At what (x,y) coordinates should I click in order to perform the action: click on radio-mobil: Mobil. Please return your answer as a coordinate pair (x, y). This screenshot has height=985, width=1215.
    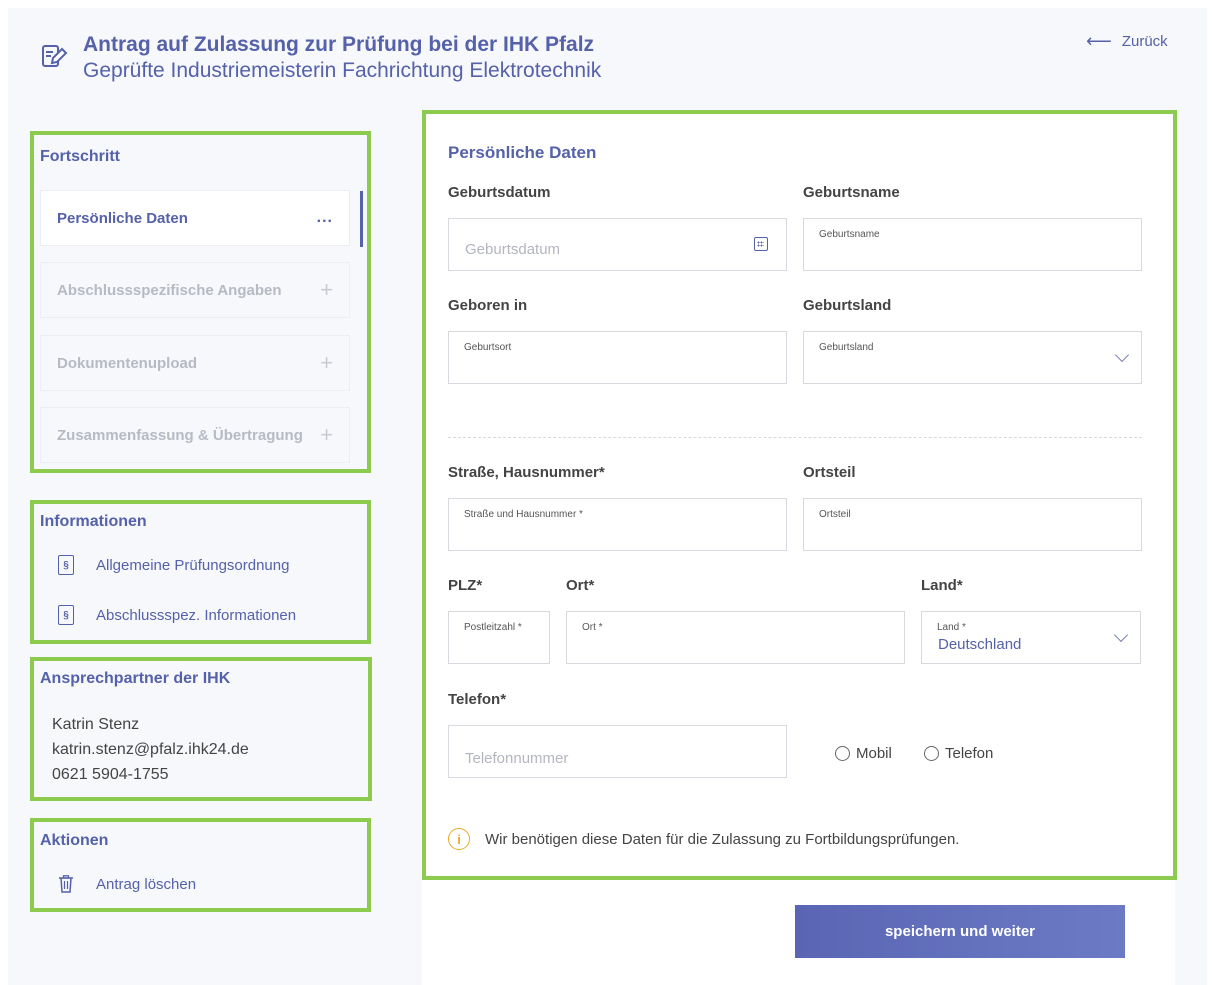
    Looking at the image, I should click on (863, 753).